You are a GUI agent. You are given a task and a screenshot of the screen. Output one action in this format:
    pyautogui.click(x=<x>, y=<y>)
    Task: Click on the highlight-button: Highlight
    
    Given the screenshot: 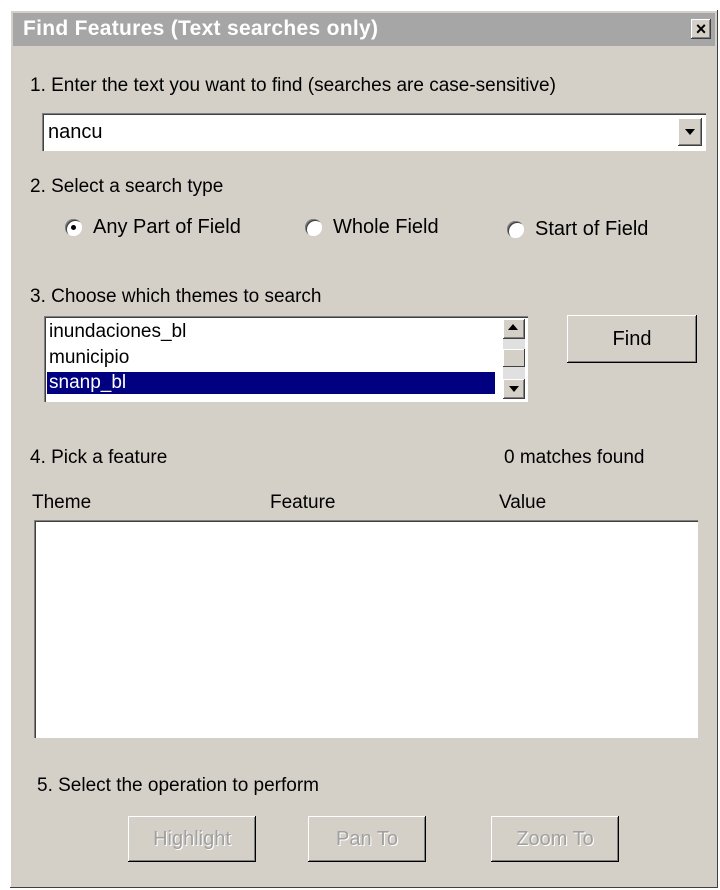 What is the action you would take?
    pyautogui.click(x=192, y=839)
    